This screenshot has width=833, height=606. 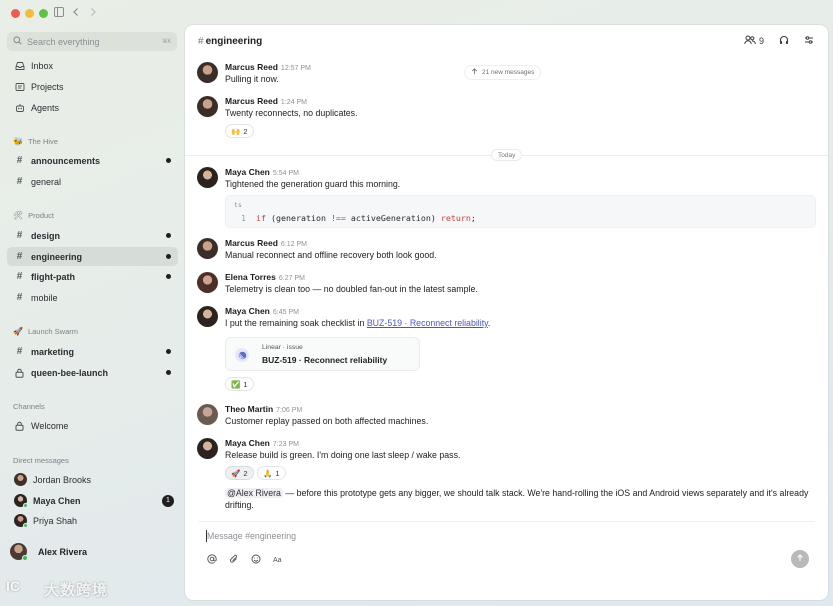 What do you see at coordinates (92, 500) in the screenshot?
I see `dm-item-maya-chen: Maya Chen 1` at bounding box center [92, 500].